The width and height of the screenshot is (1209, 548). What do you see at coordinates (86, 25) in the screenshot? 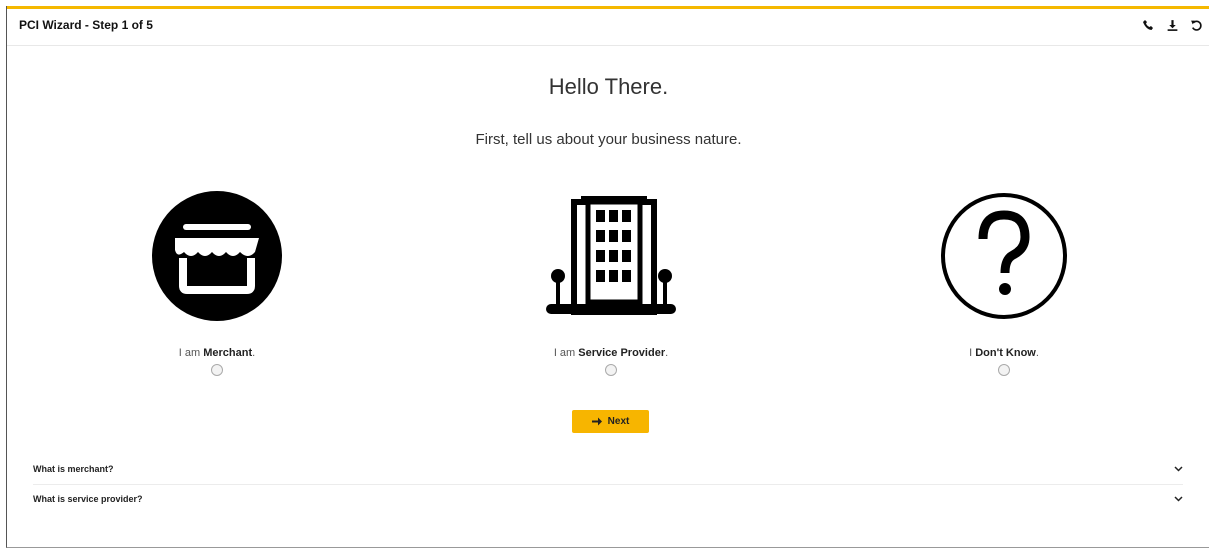
I see `wizard-title: PCI Wizard - Step 1 of 5` at bounding box center [86, 25].